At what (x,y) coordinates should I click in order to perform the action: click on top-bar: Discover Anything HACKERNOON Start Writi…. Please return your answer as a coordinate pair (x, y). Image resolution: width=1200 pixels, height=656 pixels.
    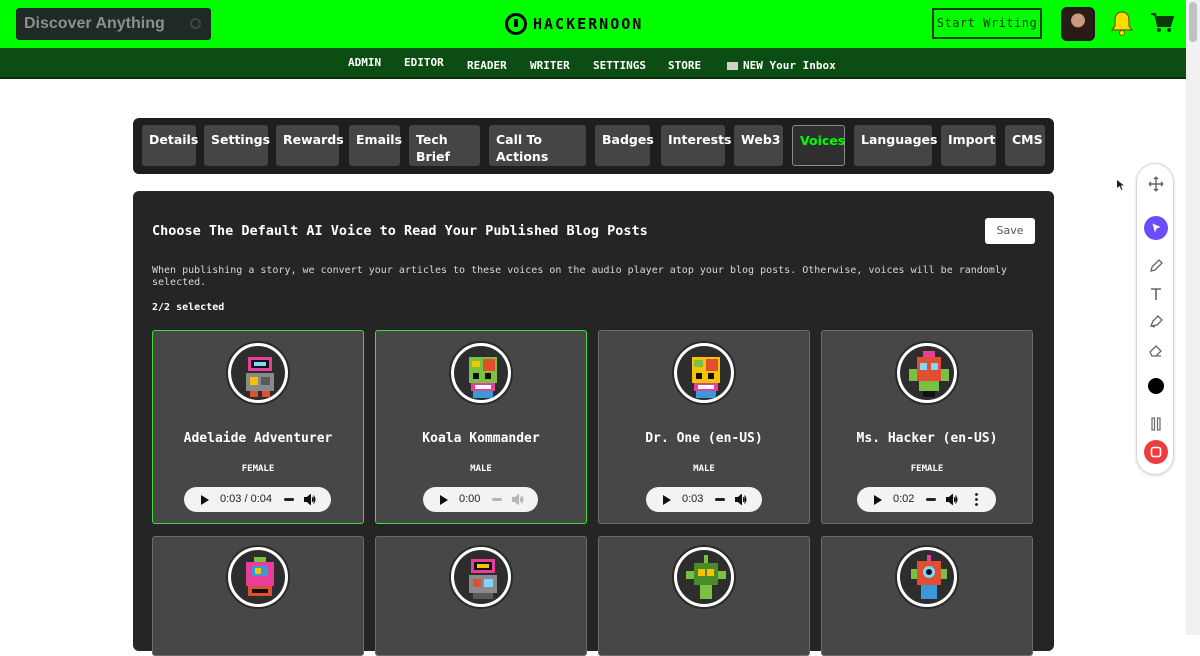
    Looking at the image, I should click on (600, 24).